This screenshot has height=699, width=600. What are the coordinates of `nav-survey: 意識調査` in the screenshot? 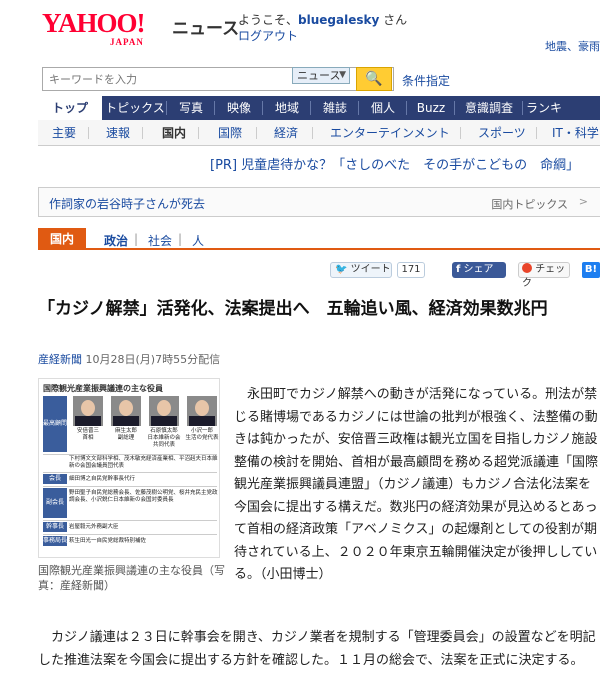 It's located at (489, 108).